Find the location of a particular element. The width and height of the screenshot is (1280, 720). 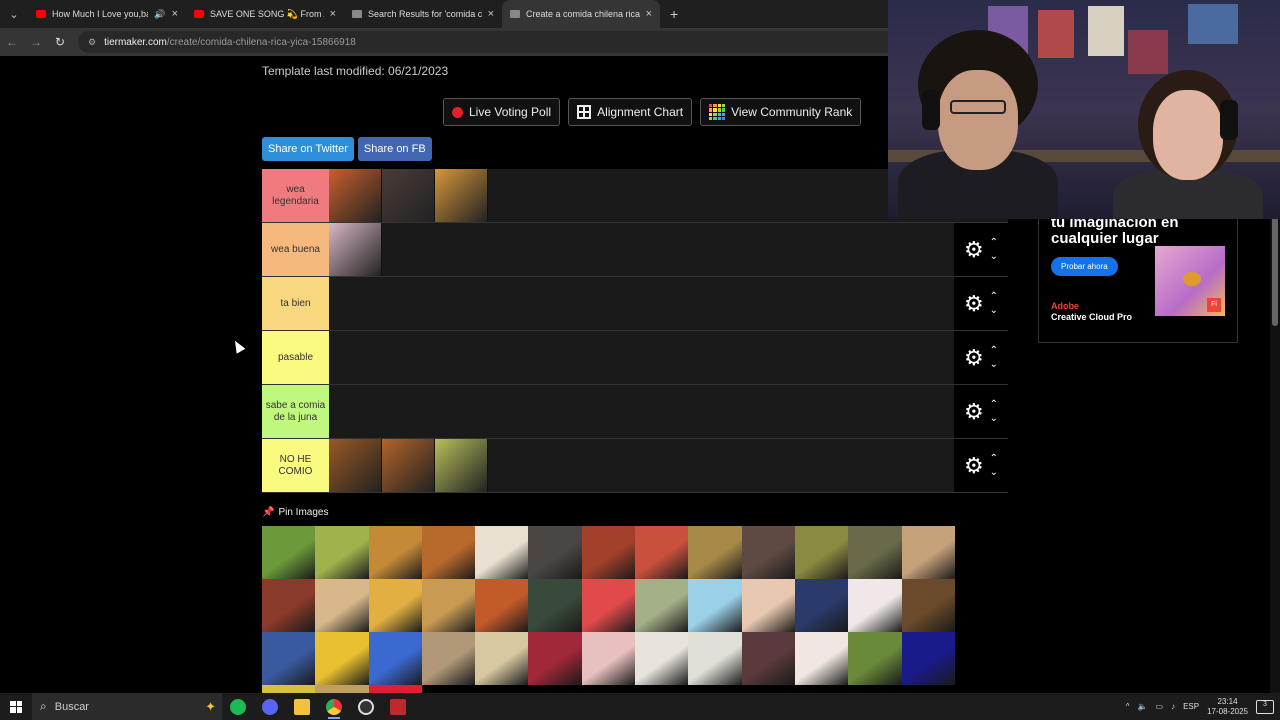

live-voting-poll-button: Live Voting Poll is located at coordinates (502, 112).